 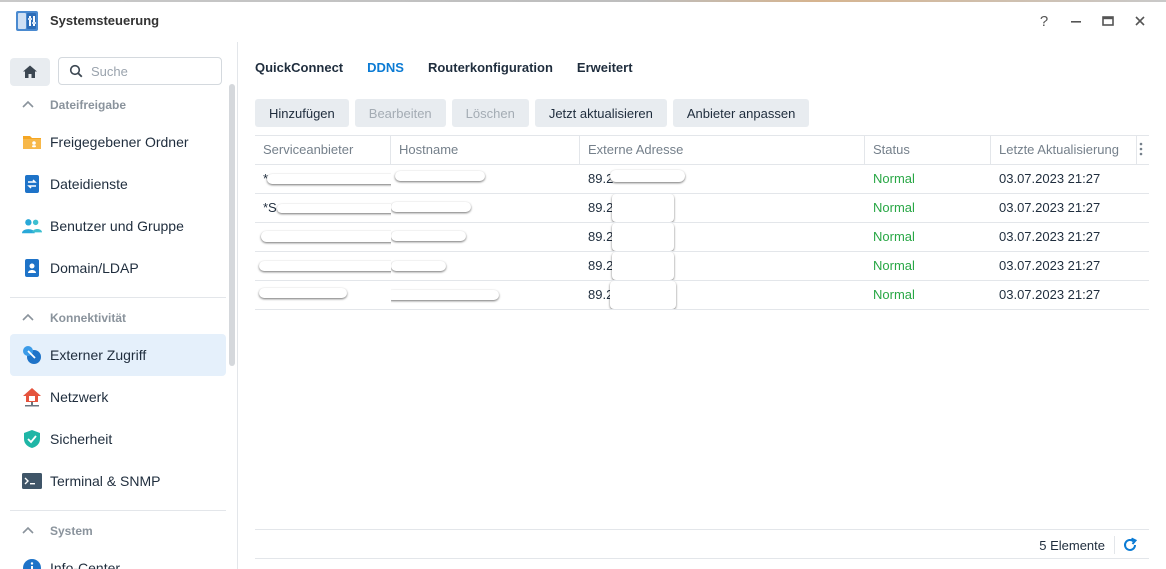 I want to click on section-header-connectivity: Konnektivität, so click(x=74, y=318).